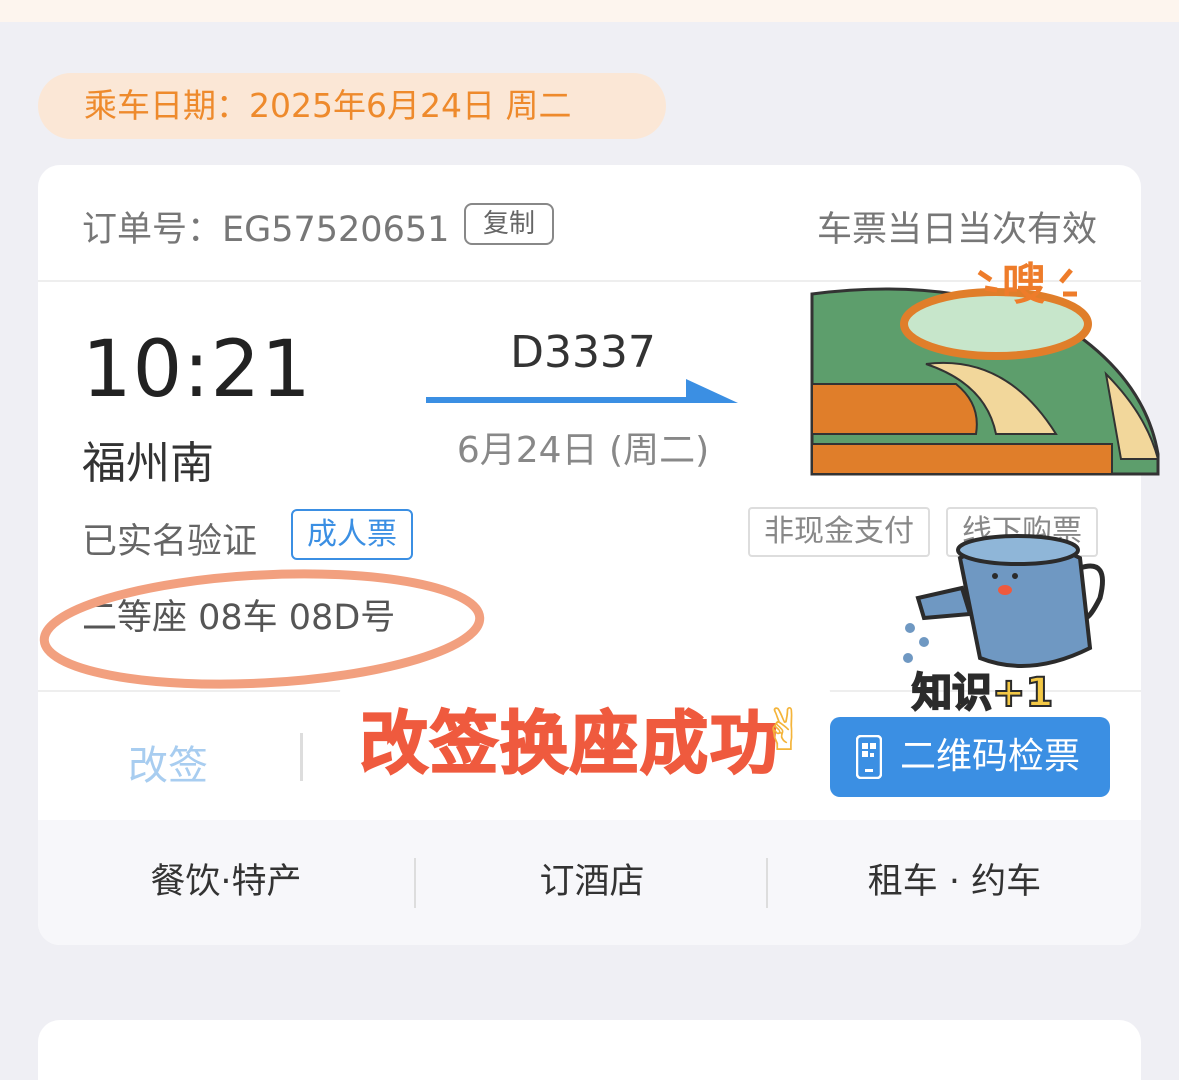 Image resolution: width=1179 pixels, height=1080 pixels. Describe the element at coordinates (954, 882) in the screenshot. I see `service-car: 租车 · 约车` at that location.